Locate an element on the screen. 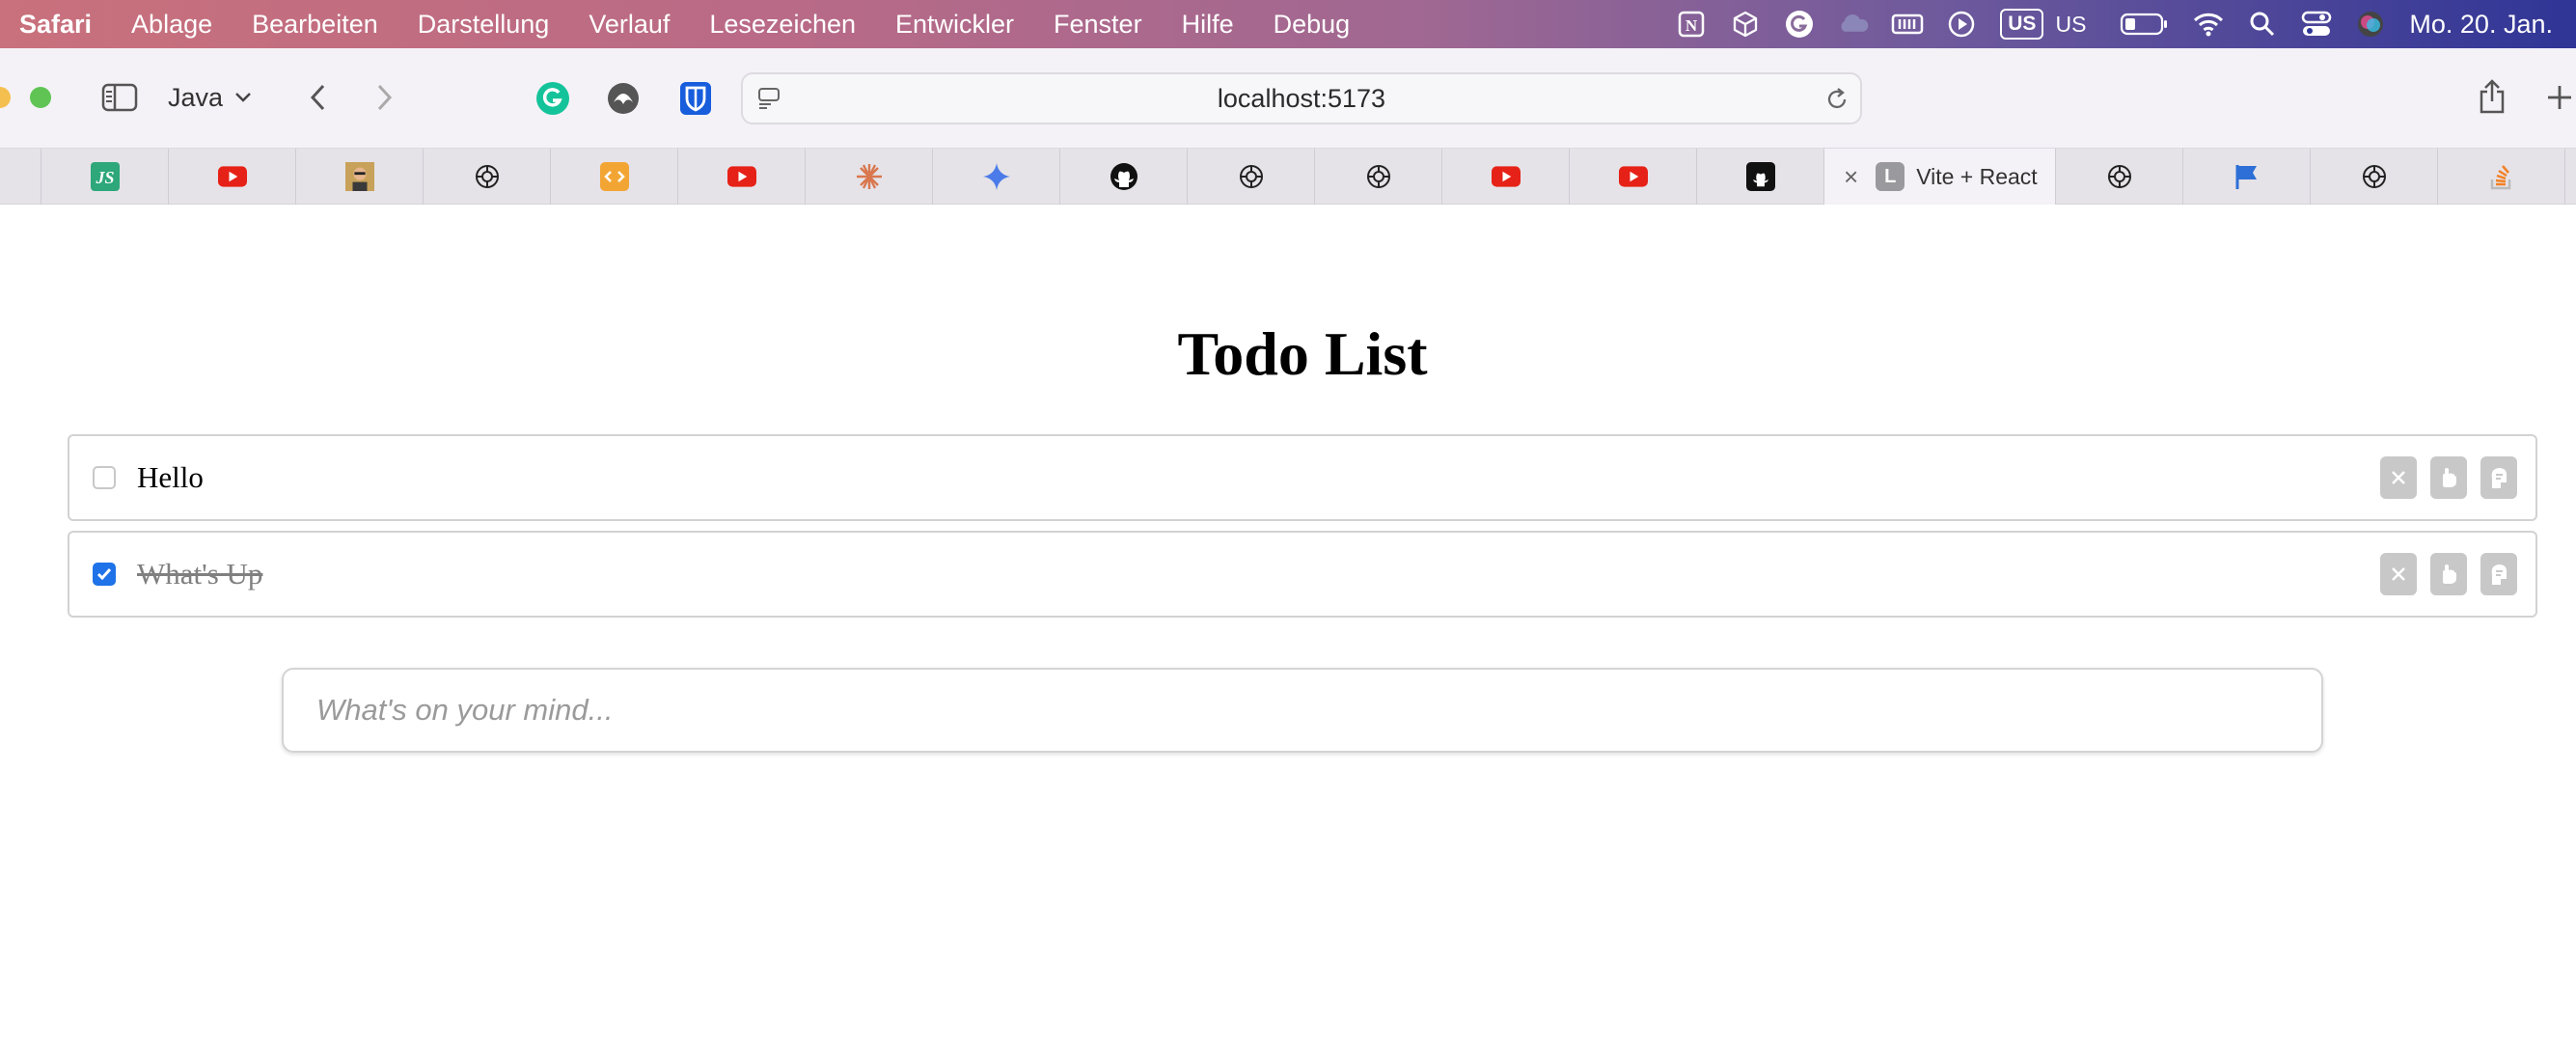  jshell-favicon-icon: JS is located at coordinates (105, 176).